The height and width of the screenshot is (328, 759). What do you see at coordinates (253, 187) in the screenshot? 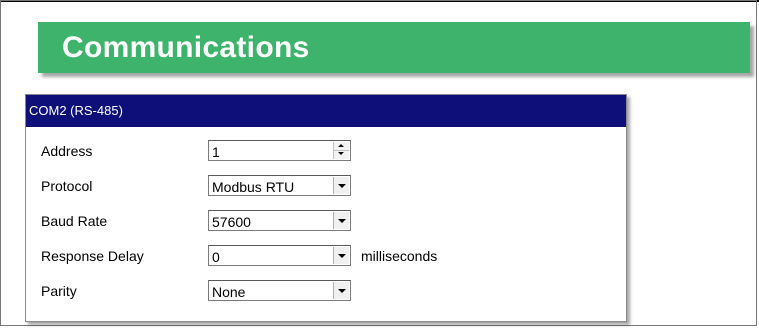
I see `protocol-value: Modbus RTU` at bounding box center [253, 187].